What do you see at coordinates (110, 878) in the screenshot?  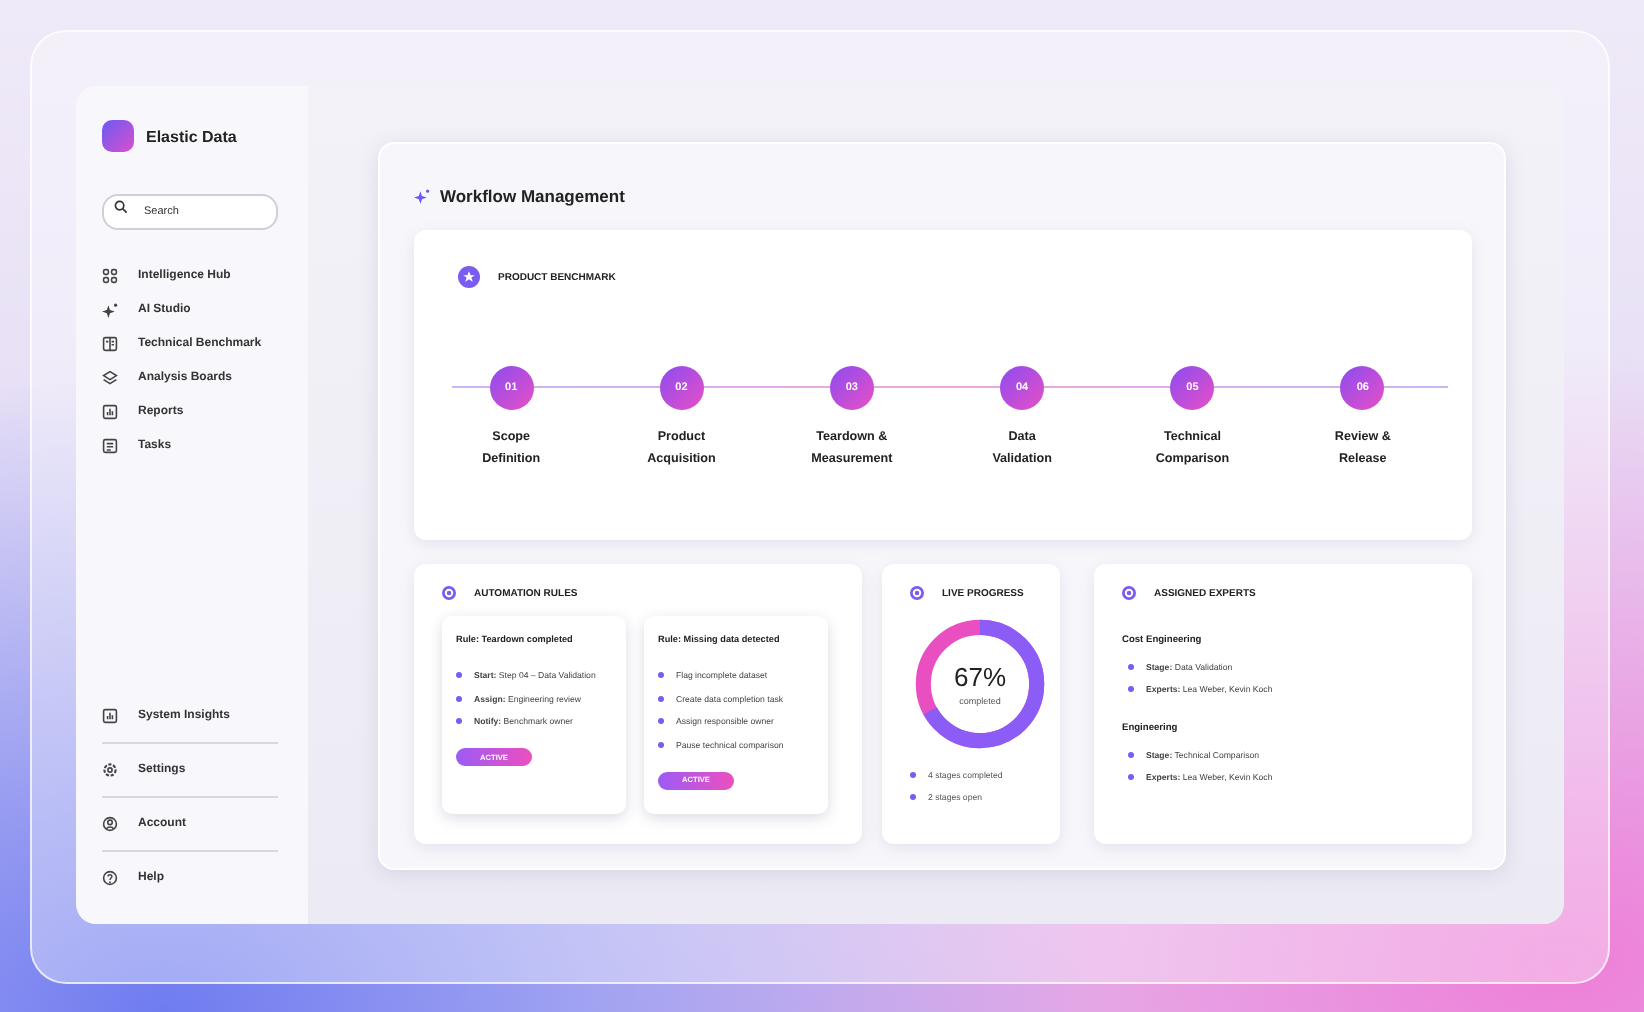 I see `help-icon` at bounding box center [110, 878].